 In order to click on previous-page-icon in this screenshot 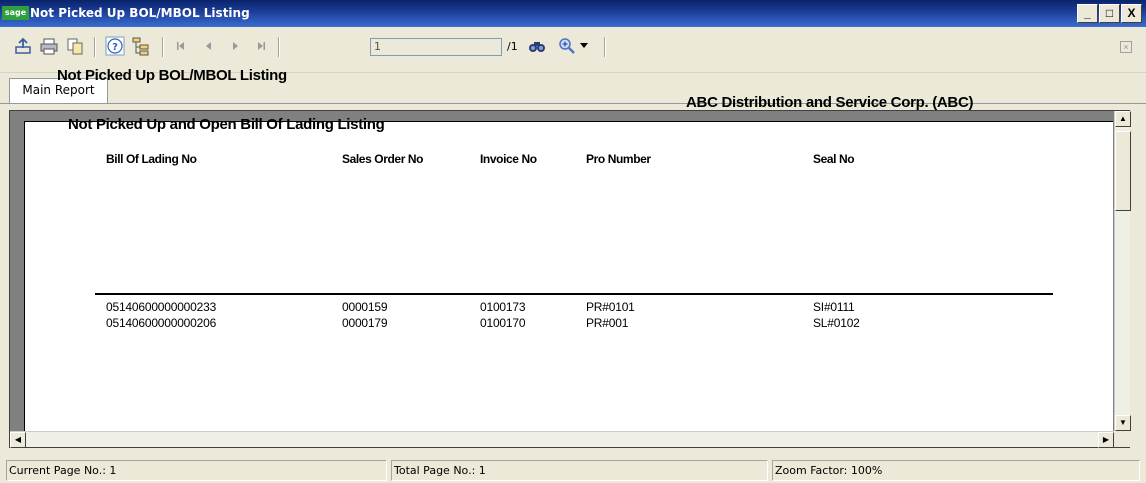, I will do `click(209, 46)`.